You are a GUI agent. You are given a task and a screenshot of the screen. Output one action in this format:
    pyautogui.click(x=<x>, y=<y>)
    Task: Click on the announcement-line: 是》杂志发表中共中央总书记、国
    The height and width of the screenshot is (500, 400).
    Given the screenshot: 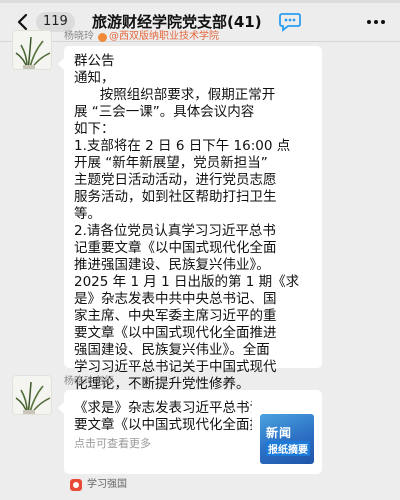 What is the action you would take?
    pyautogui.click(x=175, y=299)
    